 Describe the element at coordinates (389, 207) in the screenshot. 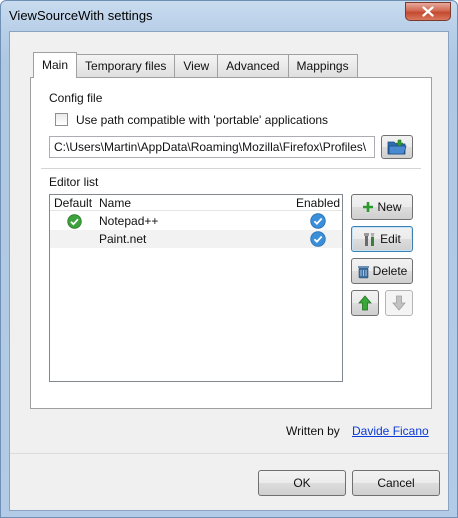

I see `new-button-label: New` at that location.